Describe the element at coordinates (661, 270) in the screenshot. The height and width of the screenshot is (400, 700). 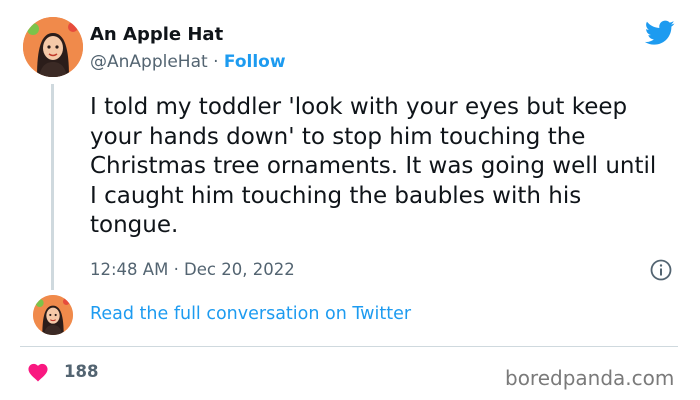
I see `info-icon` at that location.